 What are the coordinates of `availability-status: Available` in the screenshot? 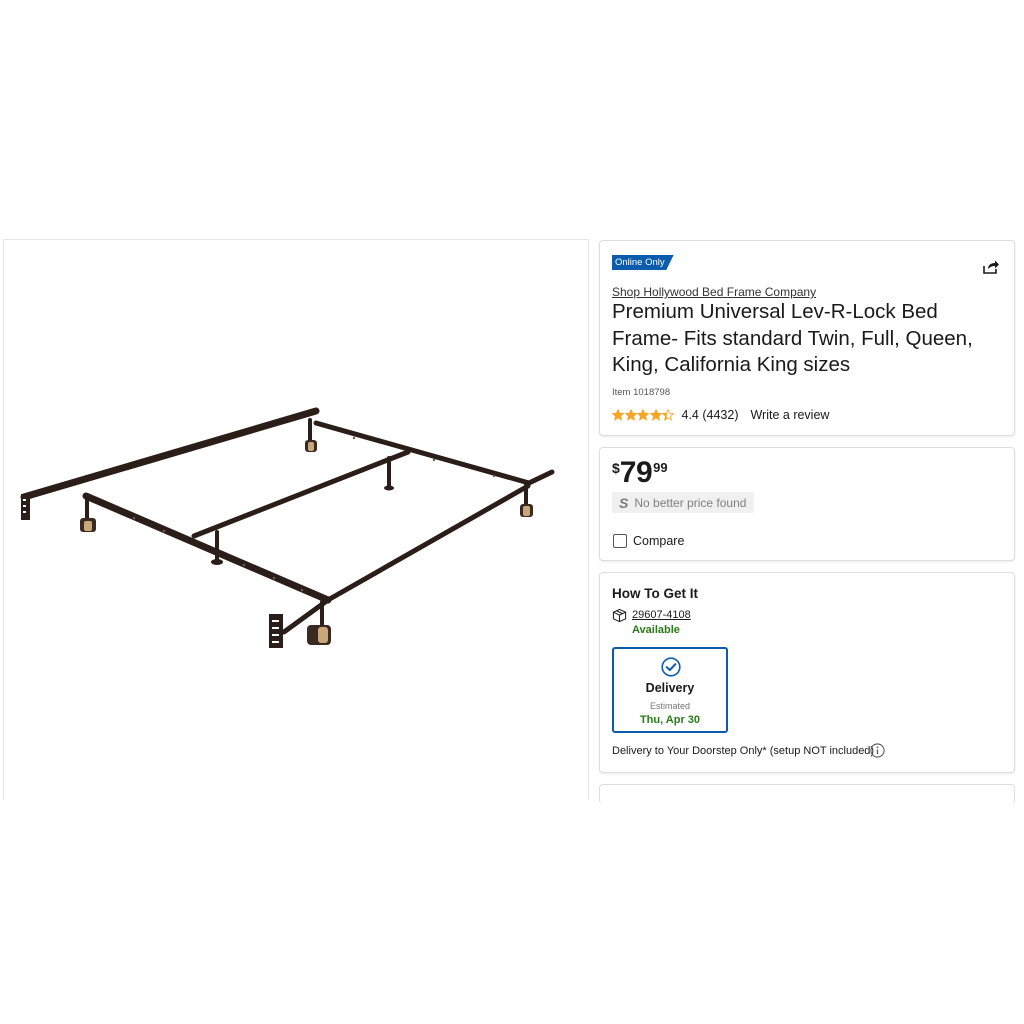 It's located at (656, 630).